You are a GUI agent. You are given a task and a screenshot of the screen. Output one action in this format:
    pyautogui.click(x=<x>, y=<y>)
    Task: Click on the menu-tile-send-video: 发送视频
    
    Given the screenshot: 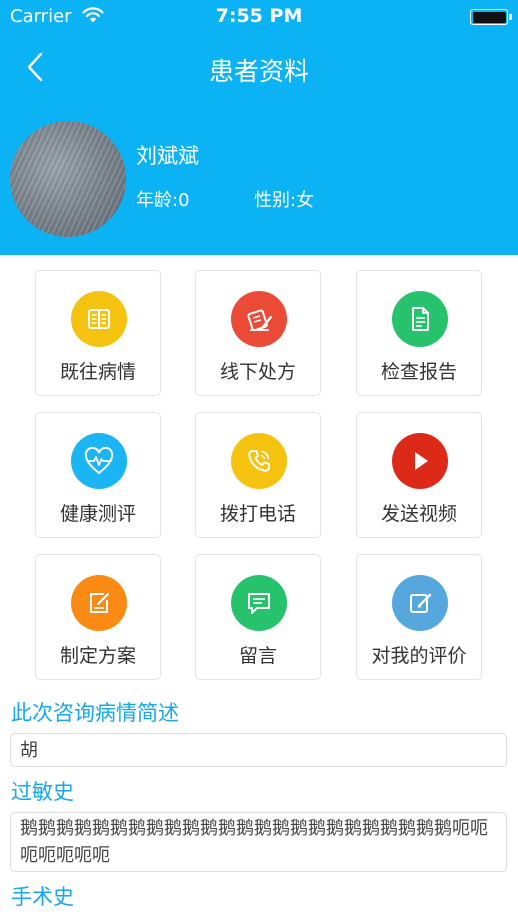 What is the action you would take?
    pyautogui.click(x=419, y=475)
    